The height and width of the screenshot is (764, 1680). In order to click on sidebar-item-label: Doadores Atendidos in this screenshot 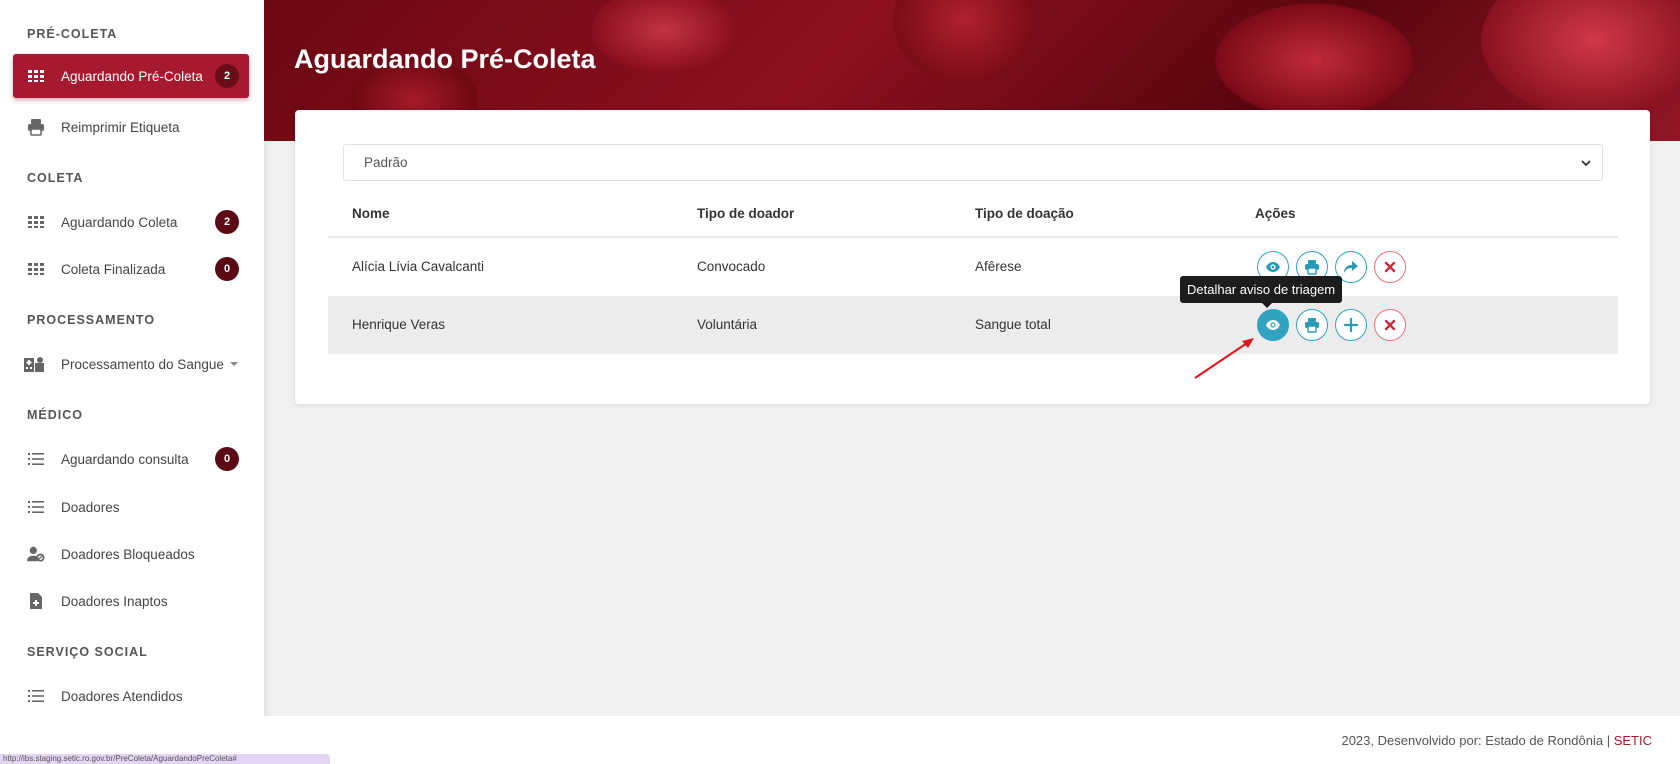, I will do `click(122, 696)`.